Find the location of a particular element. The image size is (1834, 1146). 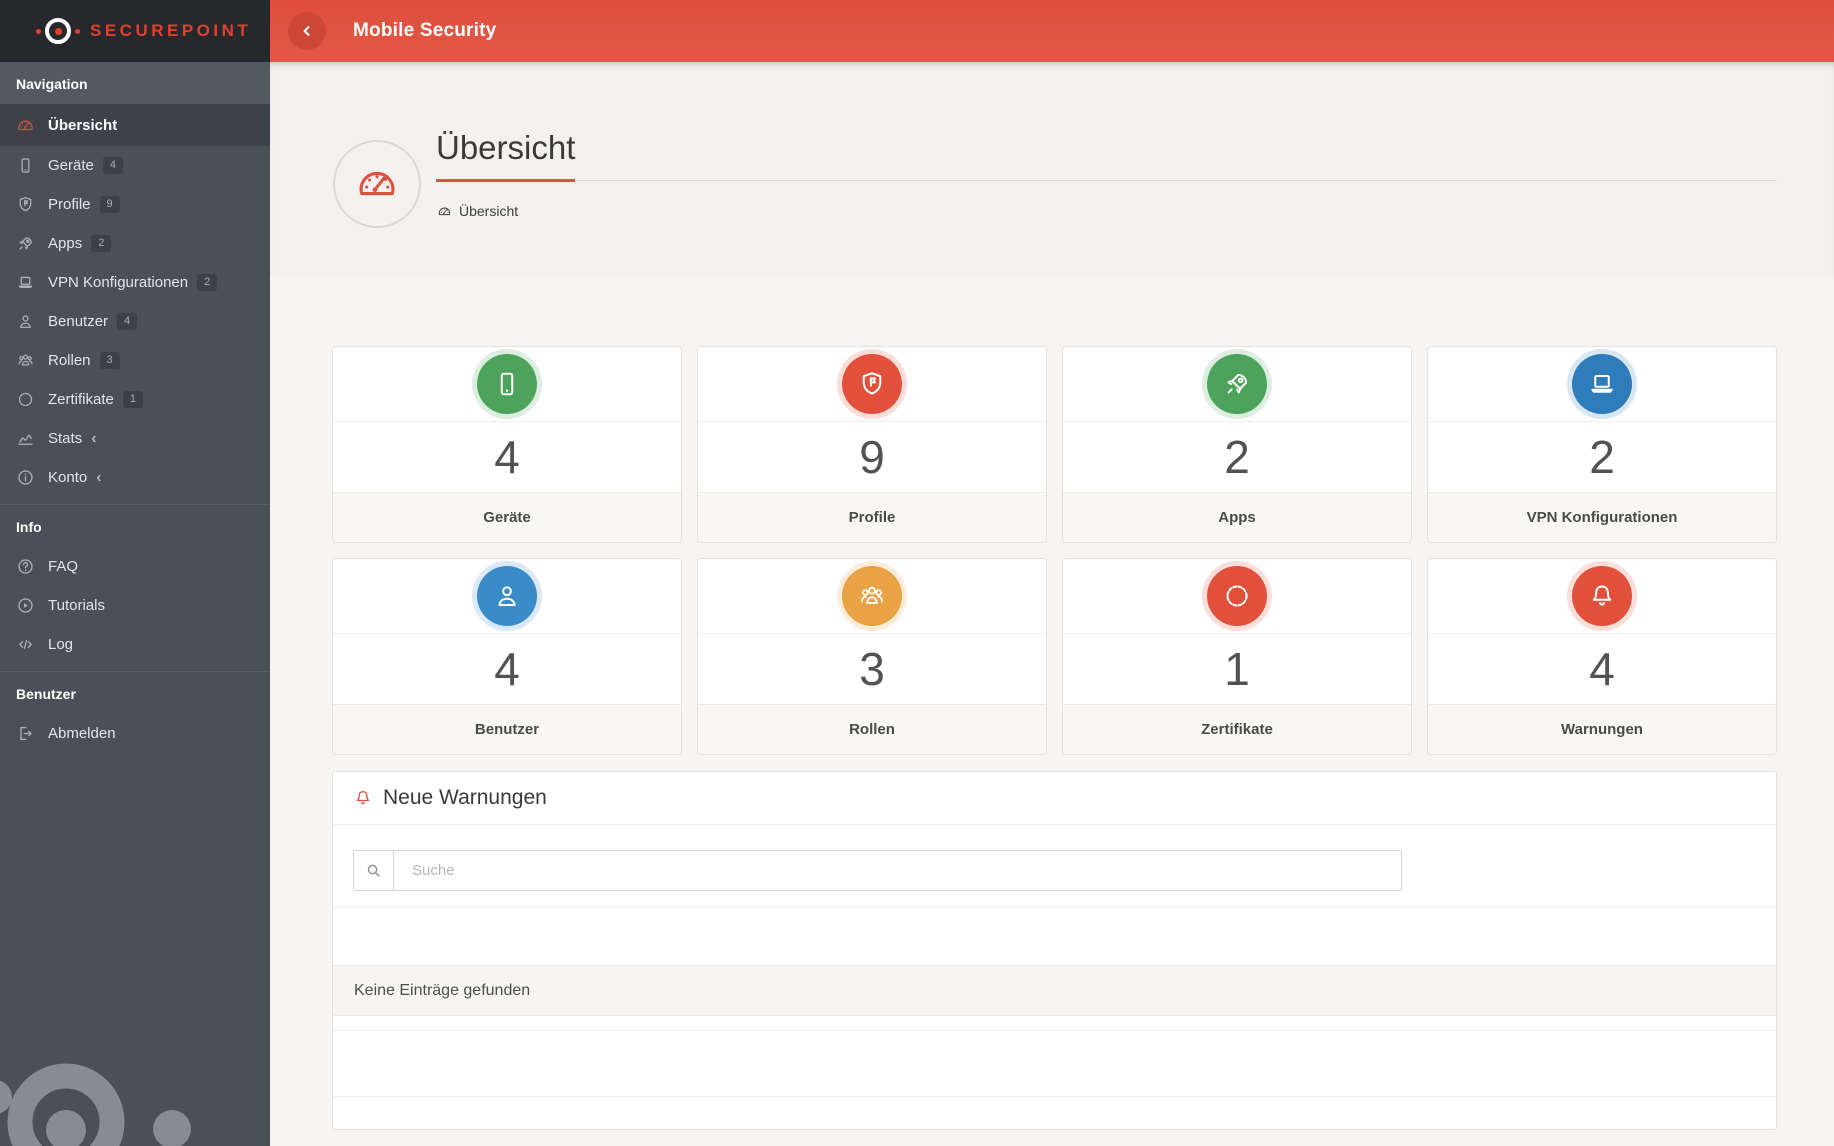

chevron-left-icon is located at coordinates (307, 31).